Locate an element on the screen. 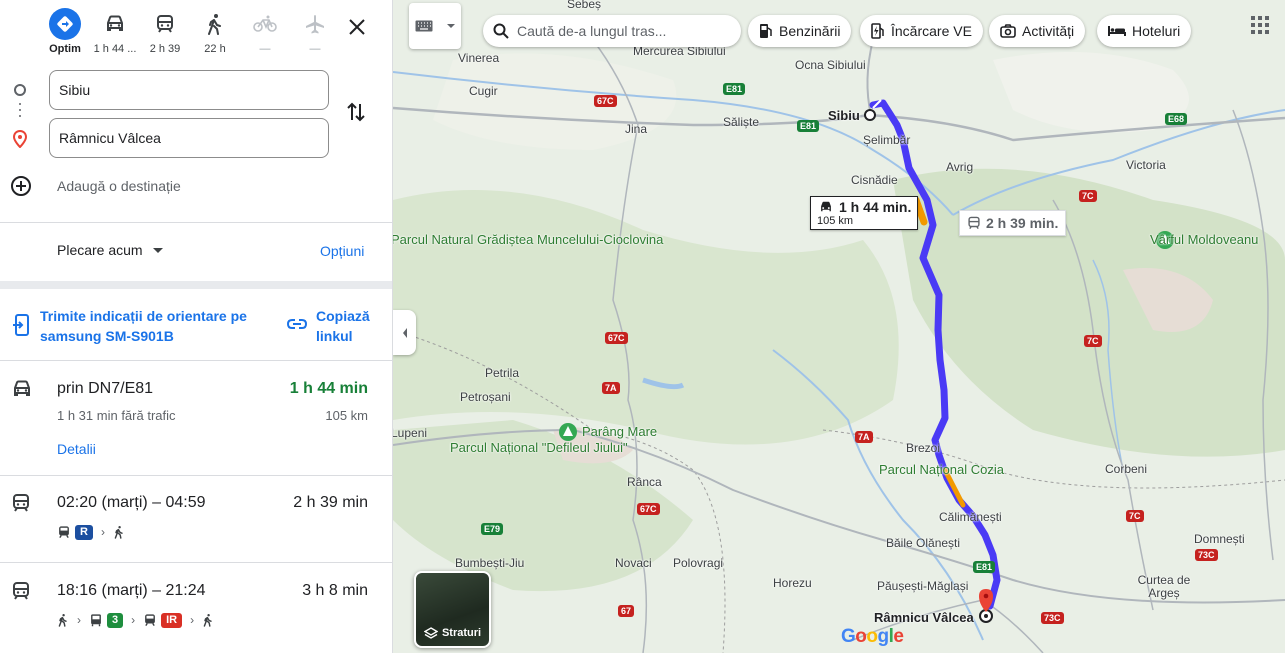 The height and width of the screenshot is (653, 1285). place-label: Lupeni is located at coordinates (410, 433).